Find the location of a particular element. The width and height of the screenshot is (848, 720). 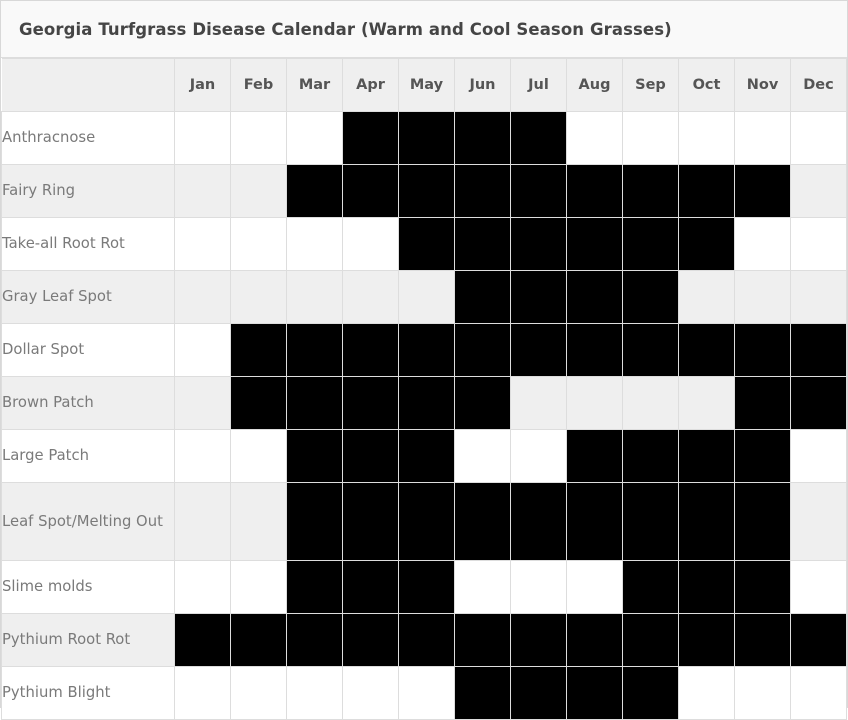

column-header-may: May is located at coordinates (426, 85).